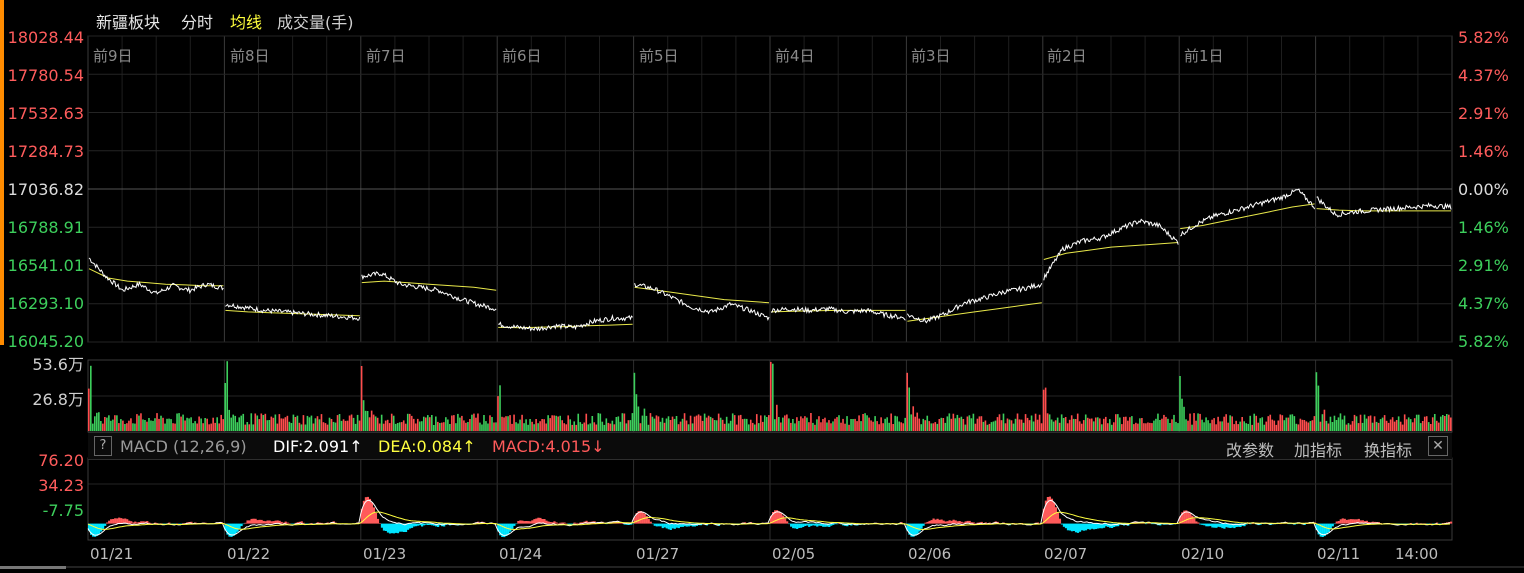 This screenshot has height=573, width=1524. I want to click on help-icon: ?, so click(103, 446).